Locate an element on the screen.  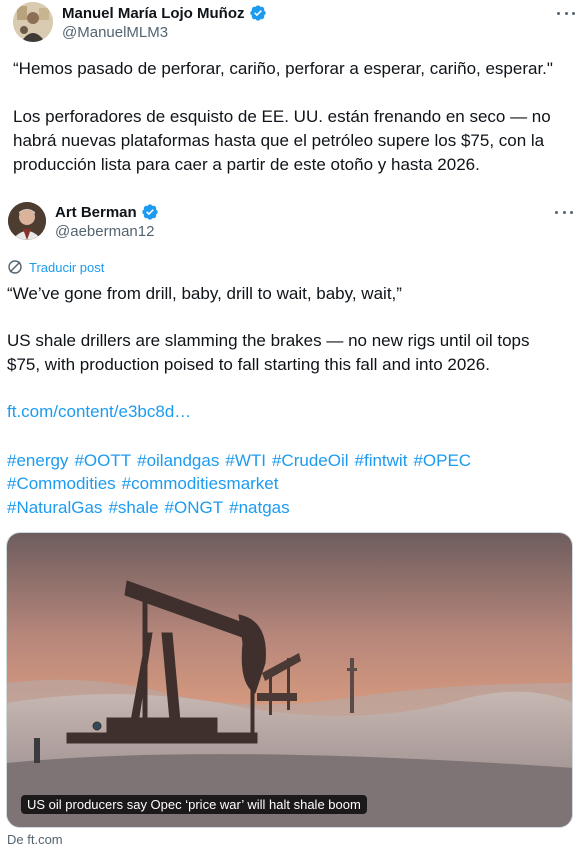
translate-label: Traducir post is located at coordinates (66, 267).